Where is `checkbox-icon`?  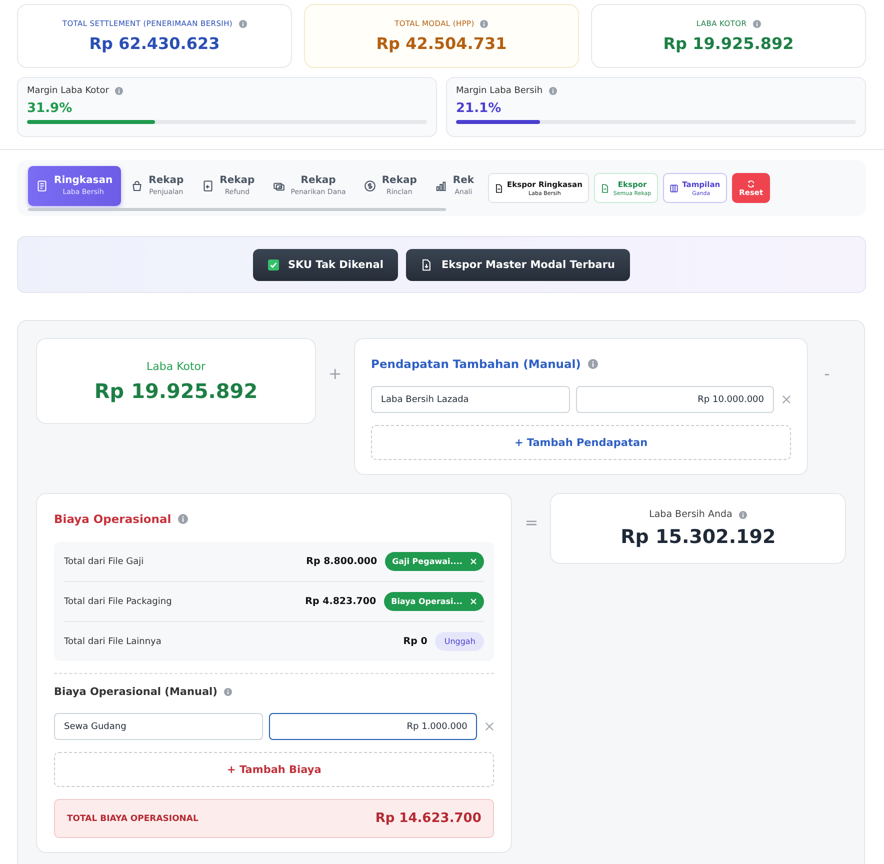
checkbox-icon is located at coordinates (273, 264).